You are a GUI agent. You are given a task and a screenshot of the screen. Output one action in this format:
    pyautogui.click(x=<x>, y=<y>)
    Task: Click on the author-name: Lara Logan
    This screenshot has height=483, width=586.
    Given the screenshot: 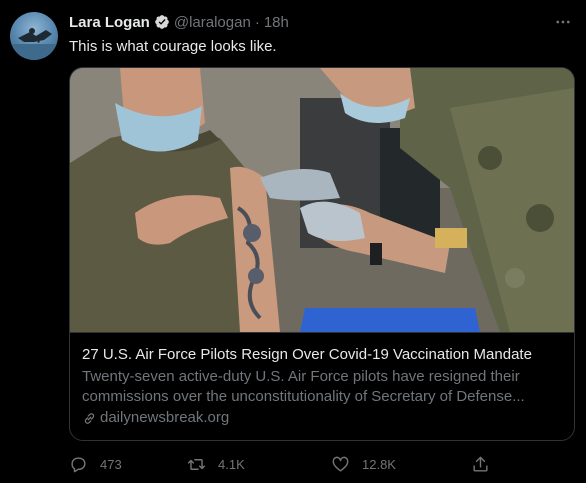 What is the action you would take?
    pyautogui.click(x=109, y=22)
    